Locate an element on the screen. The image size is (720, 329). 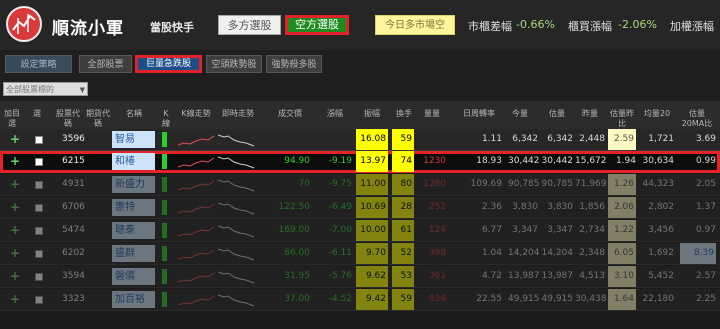
header-amplitude: 振幅 is located at coordinates (372, 114).